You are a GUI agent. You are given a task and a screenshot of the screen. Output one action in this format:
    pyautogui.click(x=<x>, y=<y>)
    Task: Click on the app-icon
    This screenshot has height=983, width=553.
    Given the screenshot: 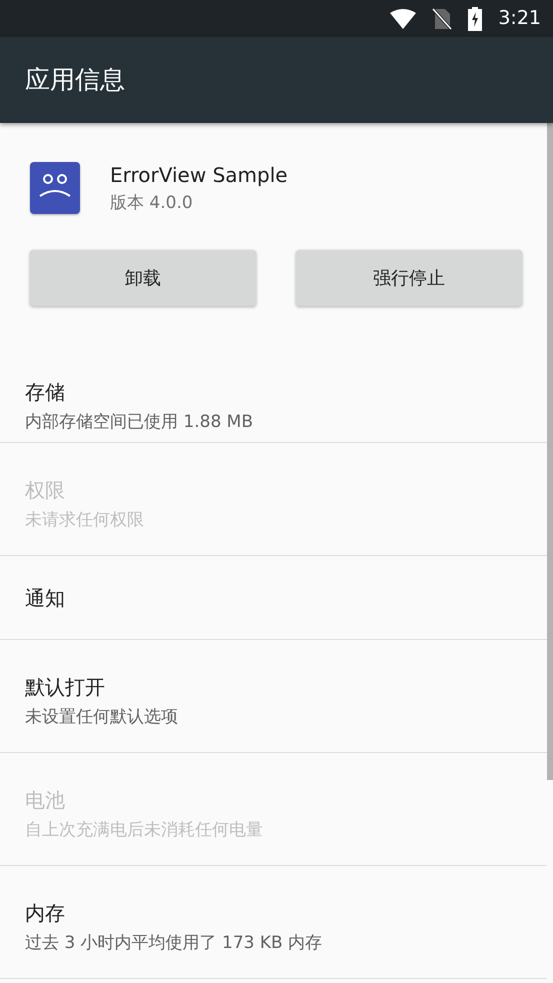 What is the action you would take?
    pyautogui.click(x=55, y=188)
    